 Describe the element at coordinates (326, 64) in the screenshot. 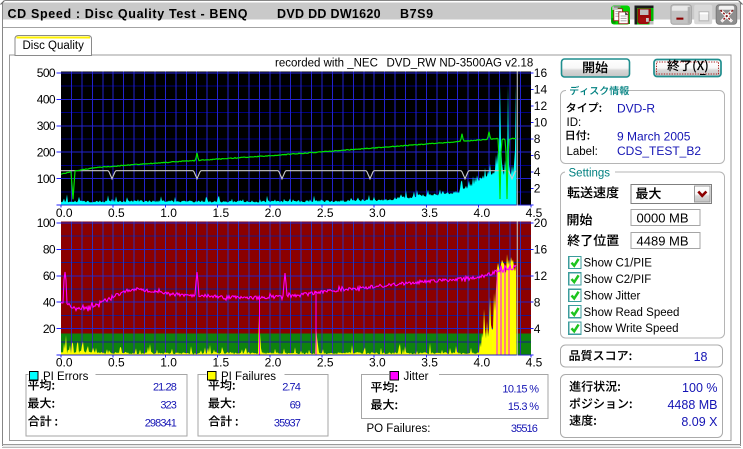

I see `svg-text: recorded with _NEC` at that location.